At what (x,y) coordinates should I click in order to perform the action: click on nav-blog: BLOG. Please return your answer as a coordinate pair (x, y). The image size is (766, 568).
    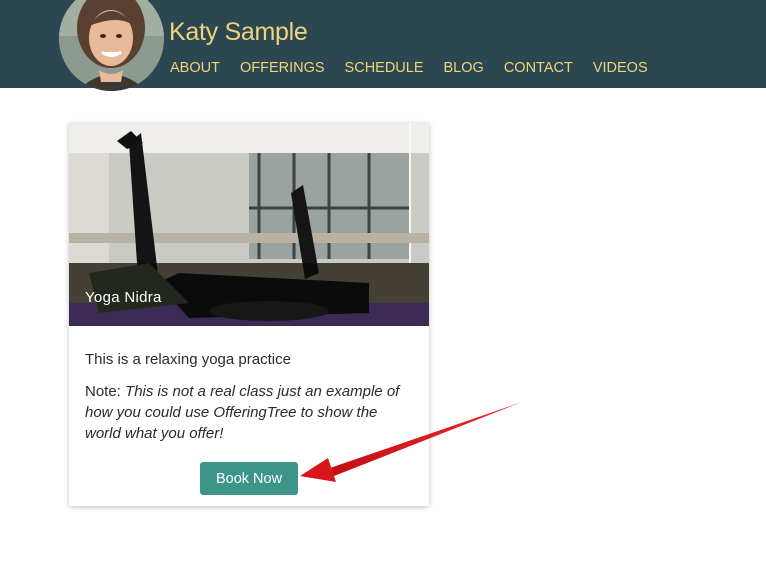
    Looking at the image, I should click on (464, 68).